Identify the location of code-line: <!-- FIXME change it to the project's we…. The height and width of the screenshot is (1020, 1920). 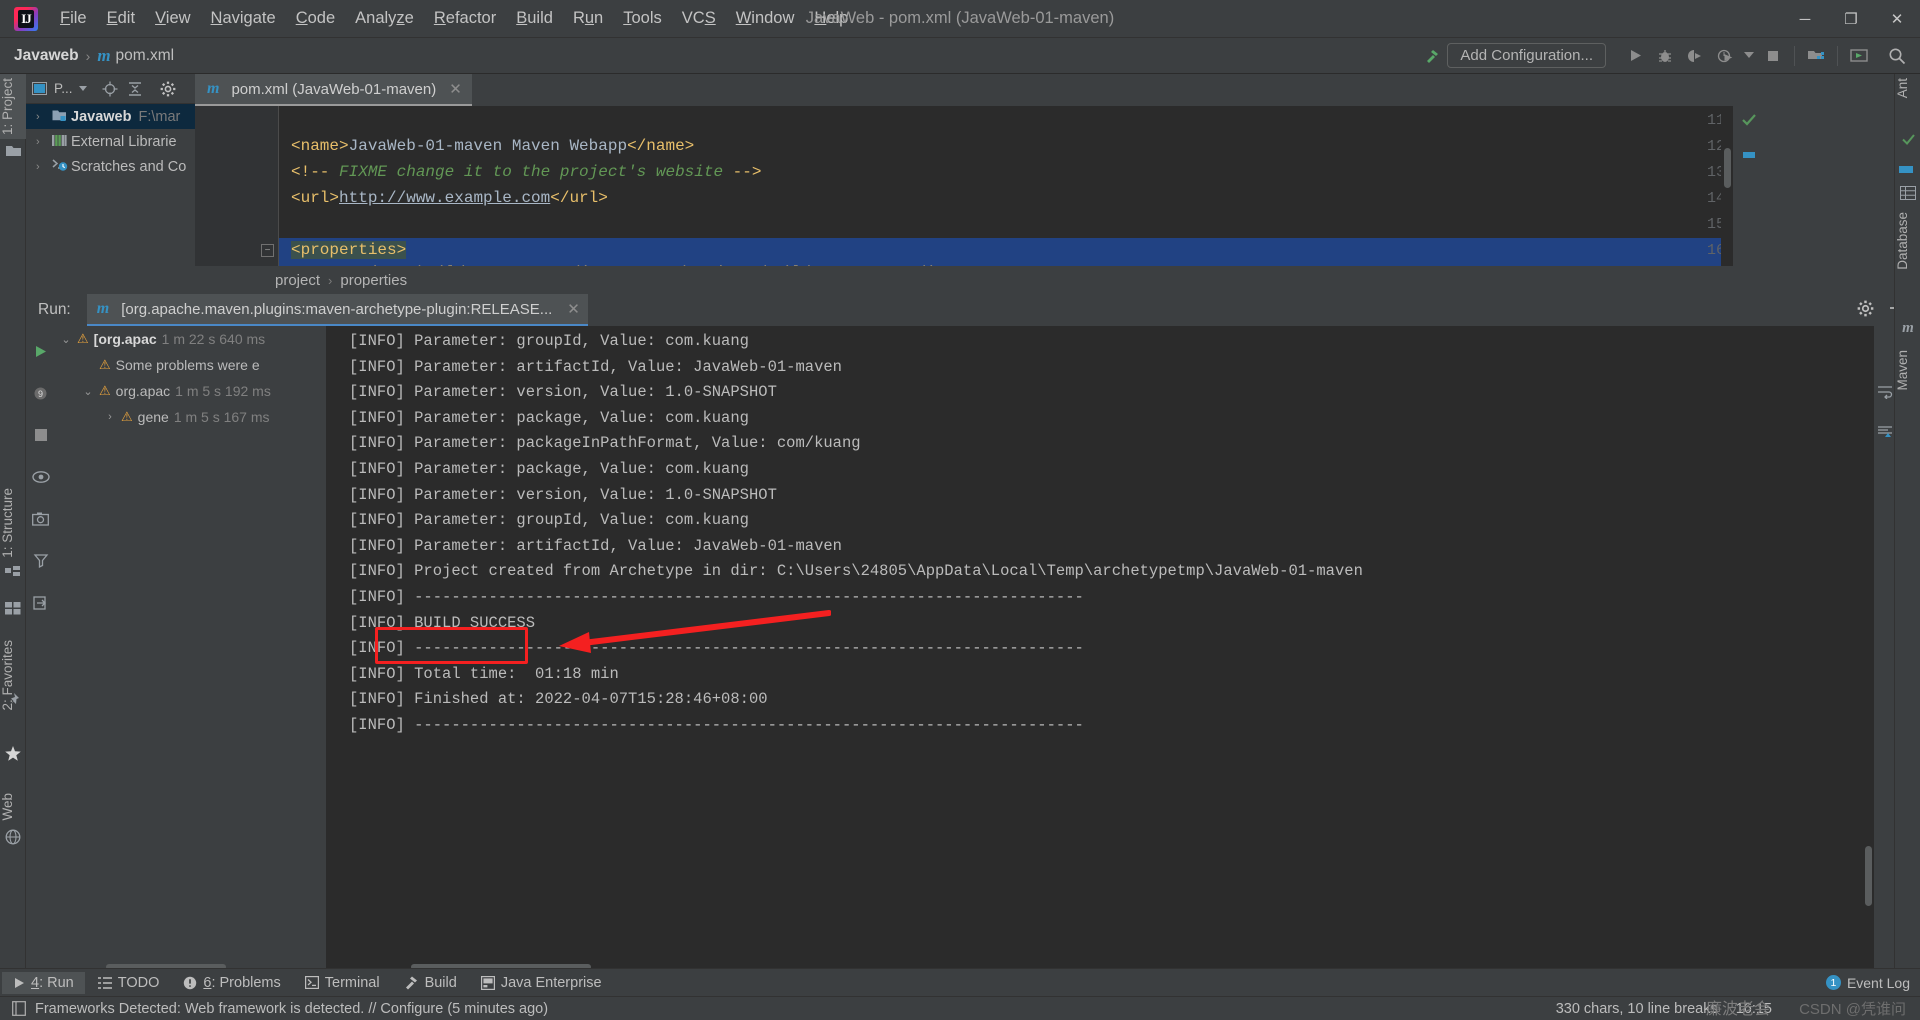
(526, 172).